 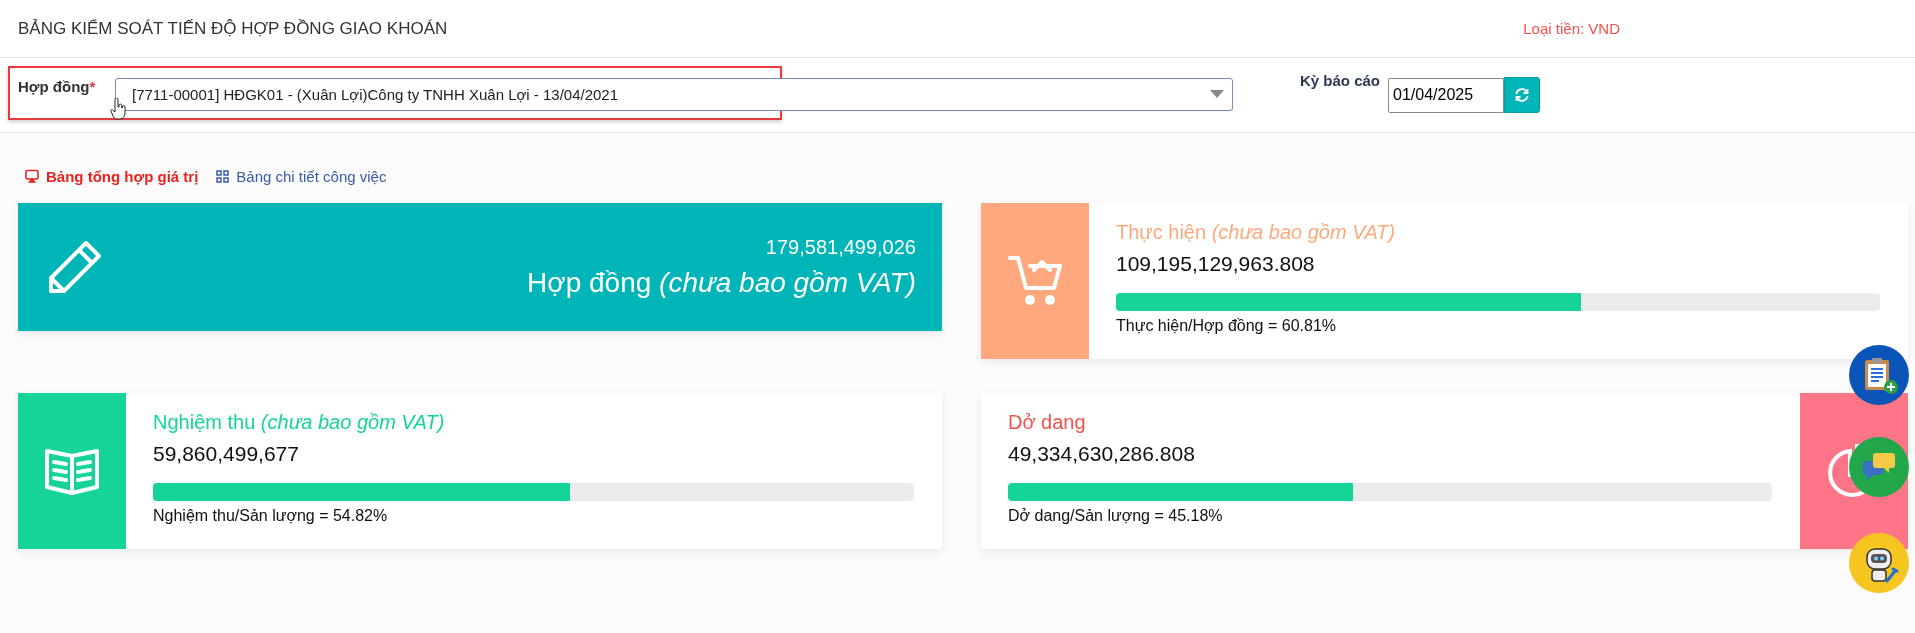 What do you see at coordinates (1216, 264) in the screenshot?
I see `card-value: 109,195,129,963.808` at bounding box center [1216, 264].